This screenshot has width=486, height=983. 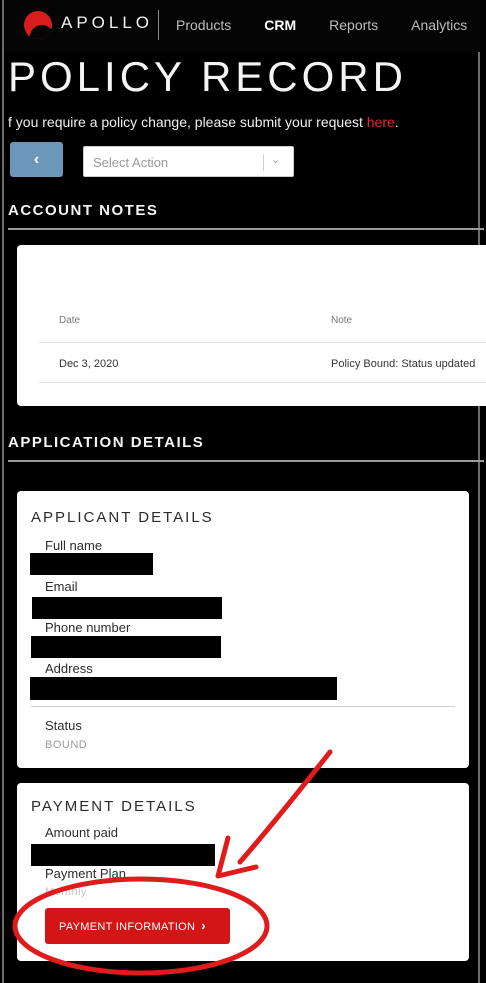 What do you see at coordinates (246, 229) in the screenshot?
I see `account-notes-divider` at bounding box center [246, 229].